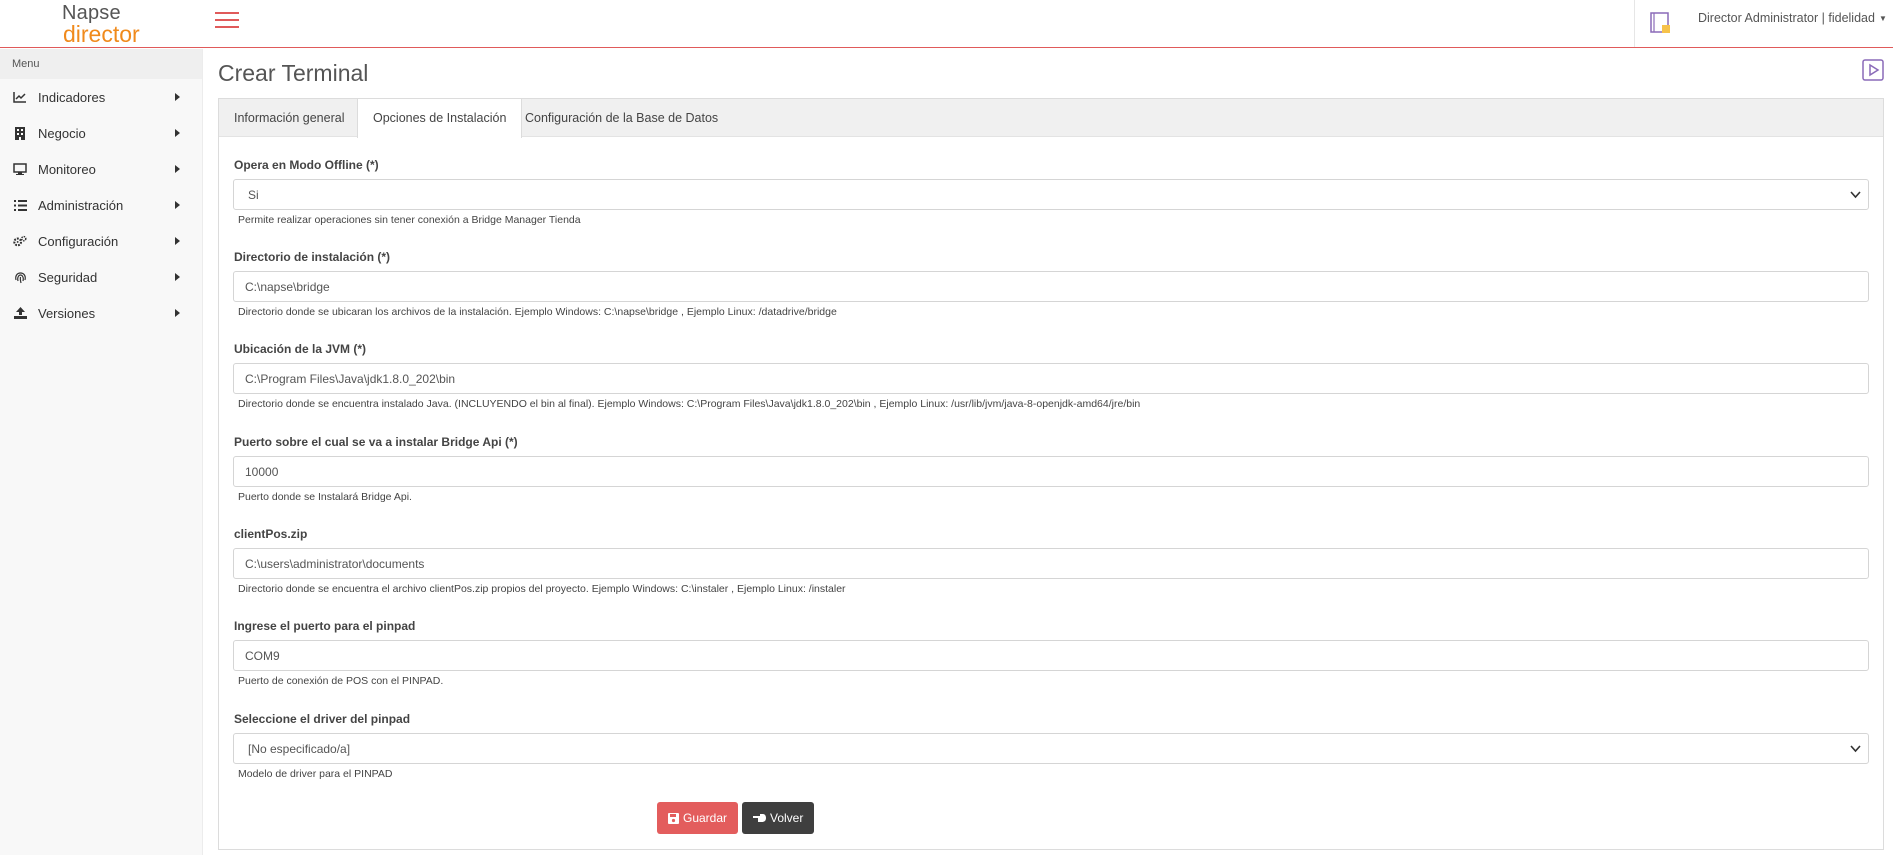 Image resolution: width=1893 pixels, height=855 pixels. I want to click on napse-director-logo: Napse director, so click(107, 24).